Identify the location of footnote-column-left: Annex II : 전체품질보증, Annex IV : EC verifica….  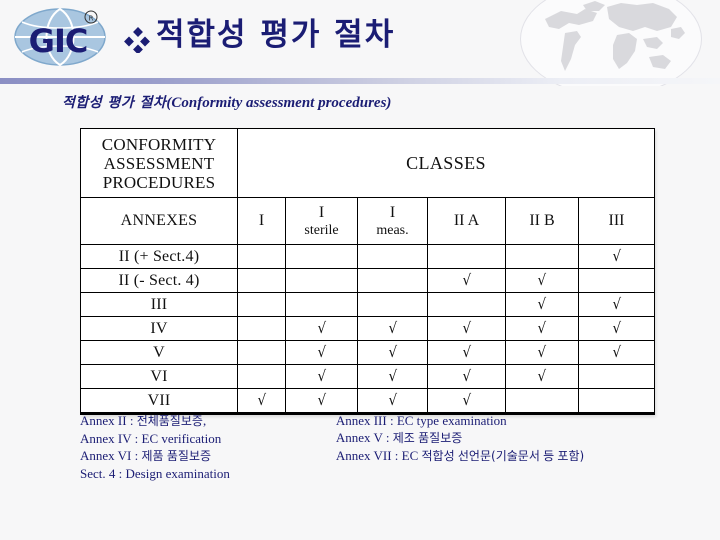
(197, 447).